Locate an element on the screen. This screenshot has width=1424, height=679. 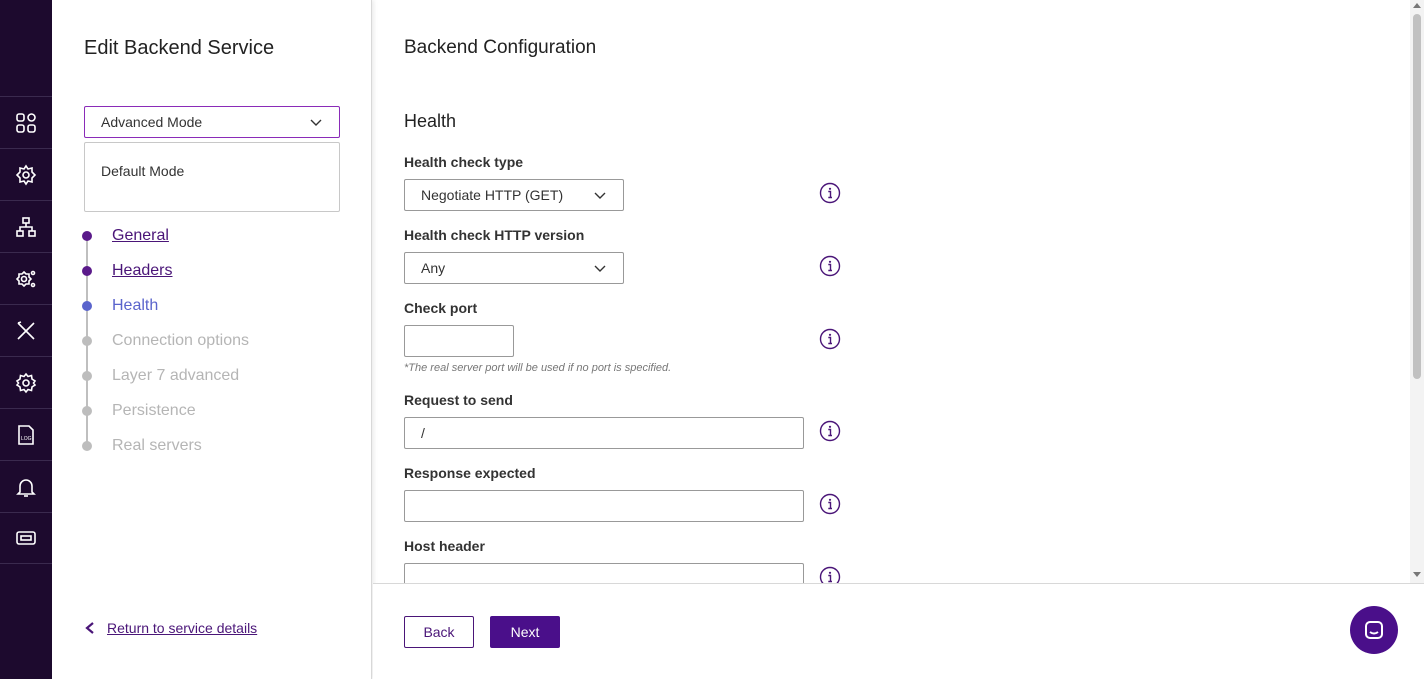
request-to-send-label: Request to send is located at coordinates (458, 400).